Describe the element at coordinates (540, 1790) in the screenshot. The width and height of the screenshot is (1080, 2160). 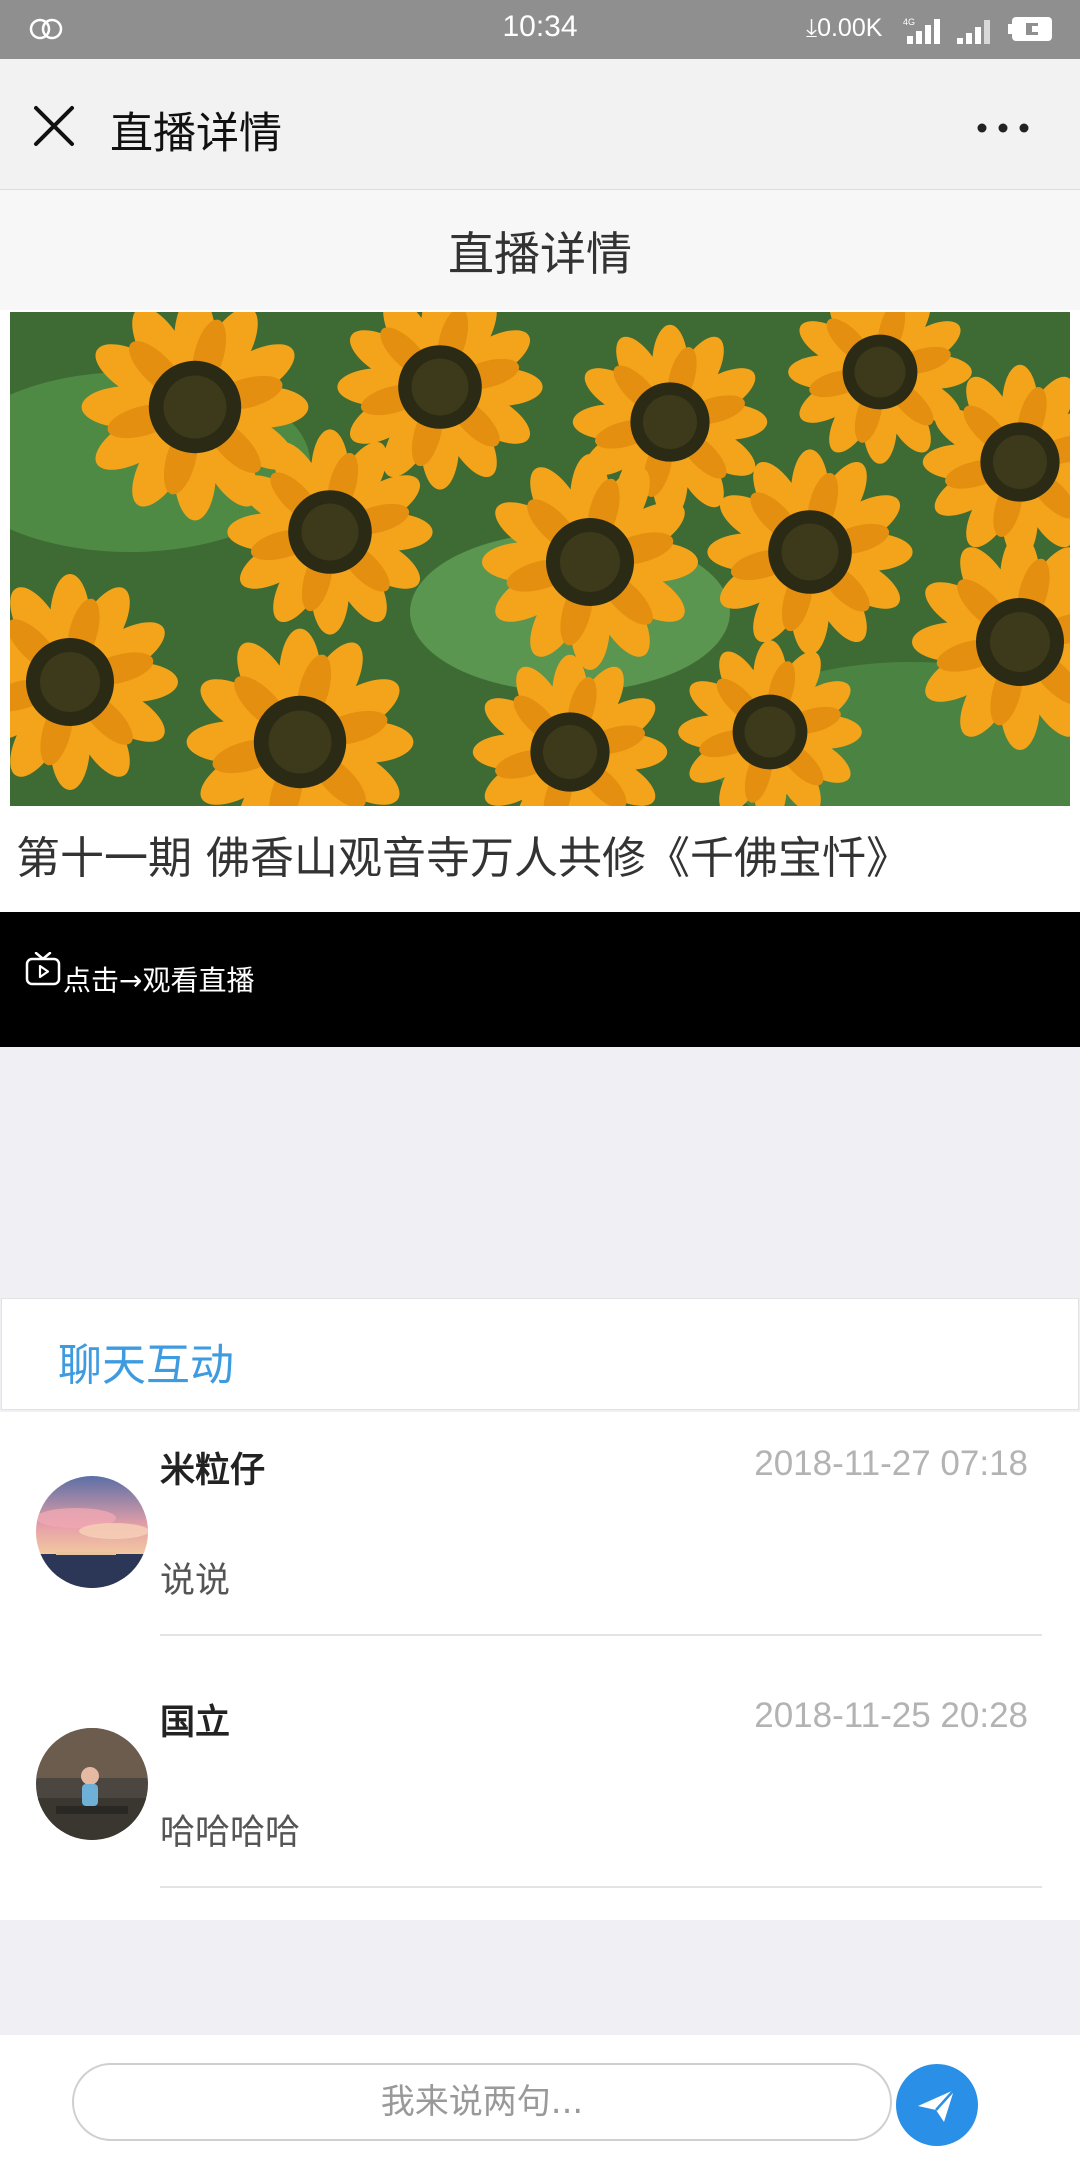
I see `chat-message: 国立 2018-11-25 20:28 哈哈哈哈` at that location.